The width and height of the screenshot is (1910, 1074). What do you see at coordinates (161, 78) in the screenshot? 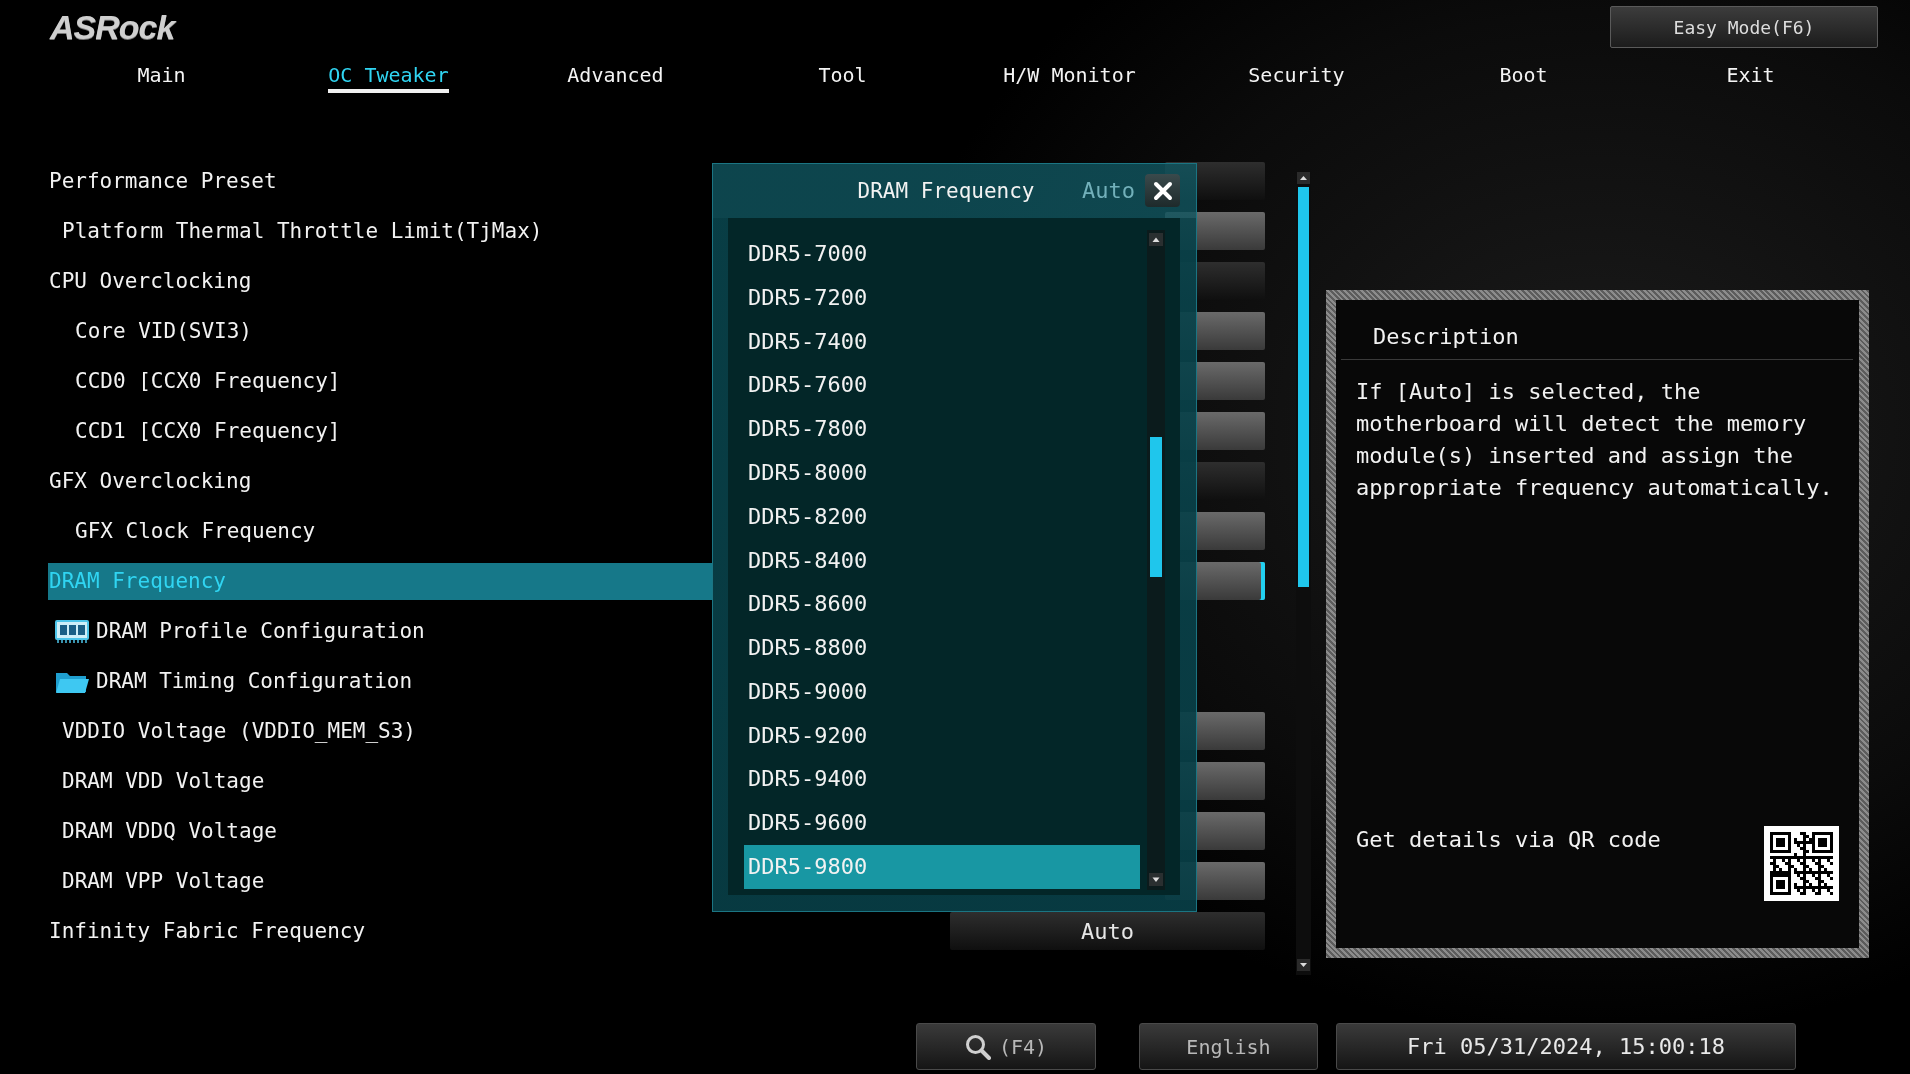
I see `tab: Main` at bounding box center [161, 78].